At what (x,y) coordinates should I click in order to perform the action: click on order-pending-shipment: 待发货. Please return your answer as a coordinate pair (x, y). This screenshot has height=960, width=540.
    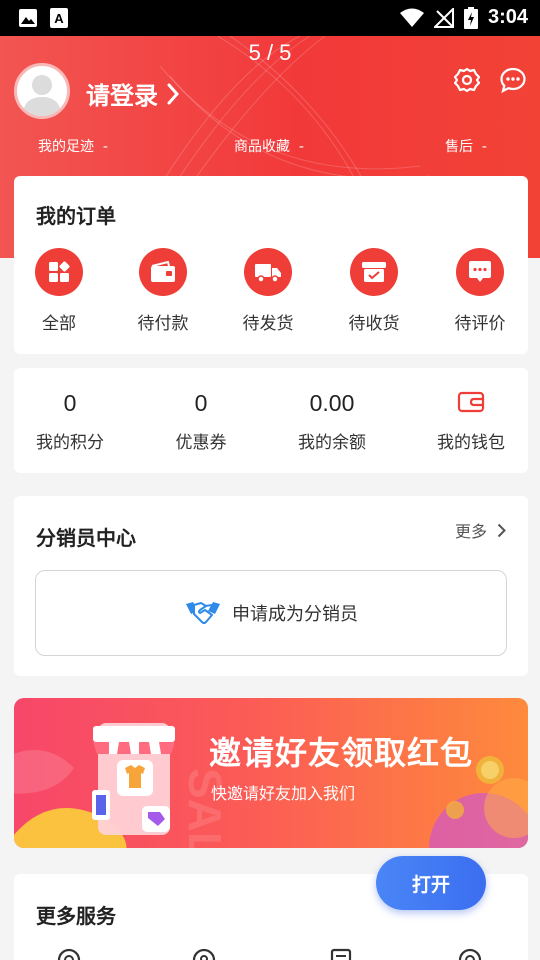
    Looking at the image, I should click on (268, 291).